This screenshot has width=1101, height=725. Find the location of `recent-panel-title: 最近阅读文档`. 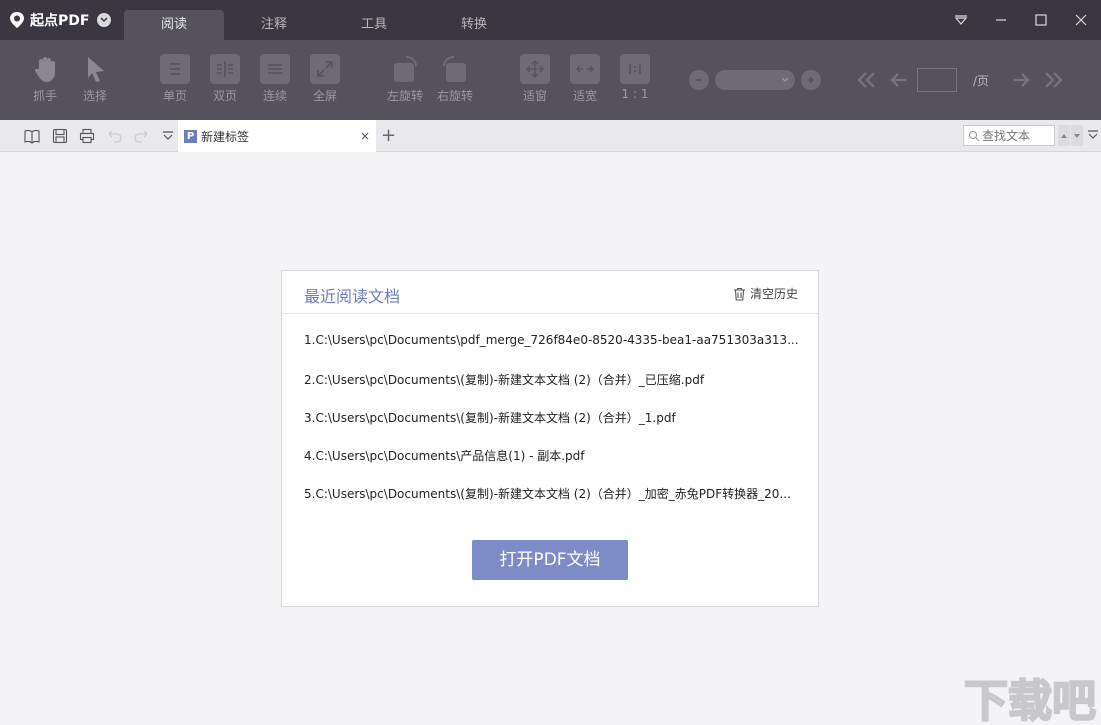

recent-panel-title: 最近阅读文档 is located at coordinates (352, 296).